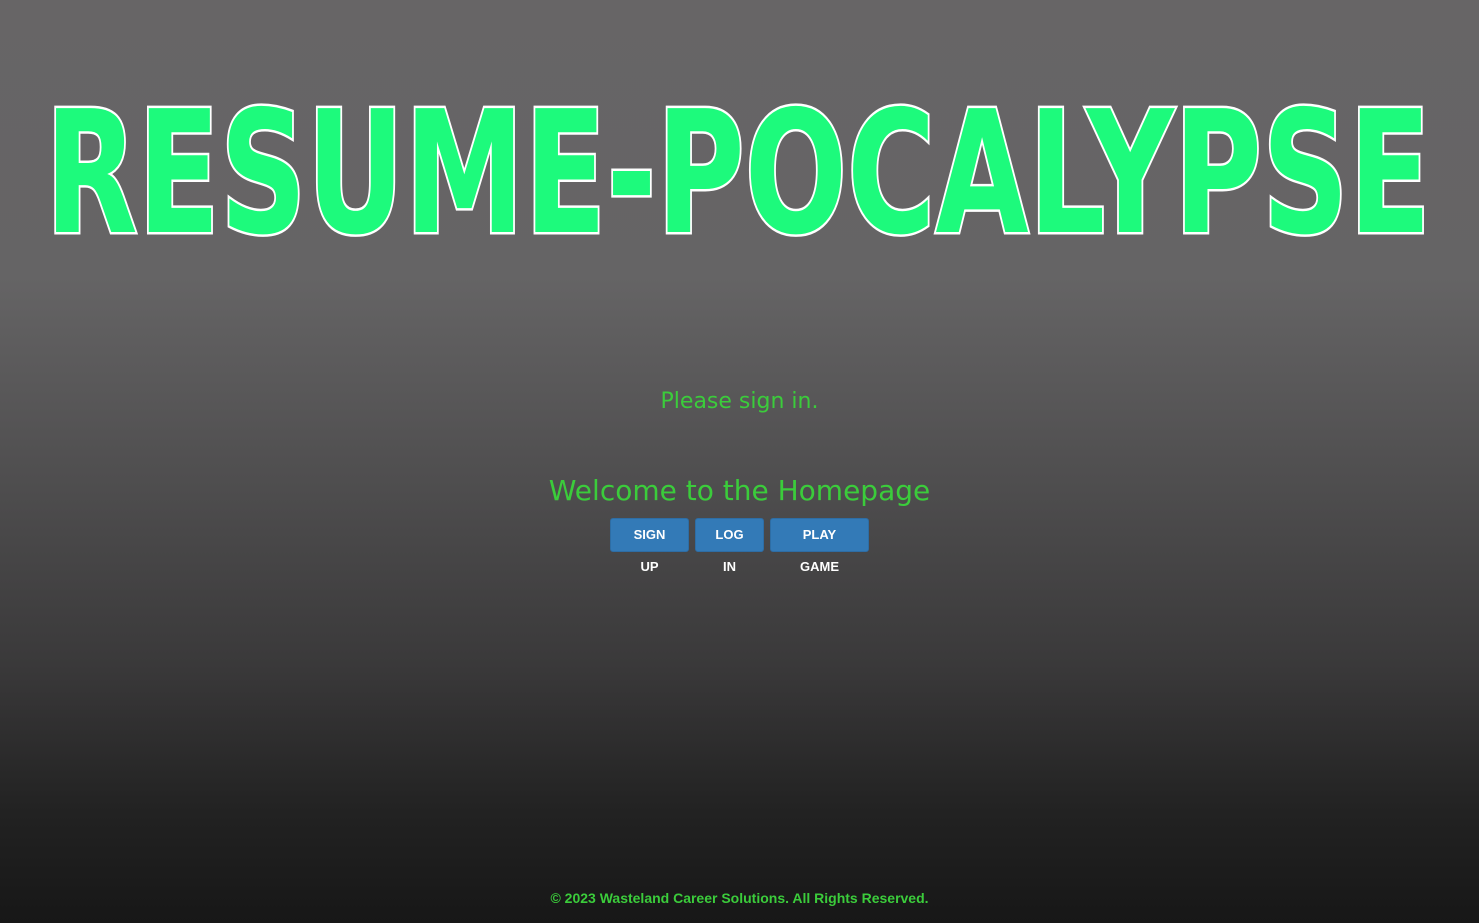 This screenshot has height=923, width=1479. I want to click on action-buttons: SIGN UP LOG IN PLAY GAME, so click(739, 546).